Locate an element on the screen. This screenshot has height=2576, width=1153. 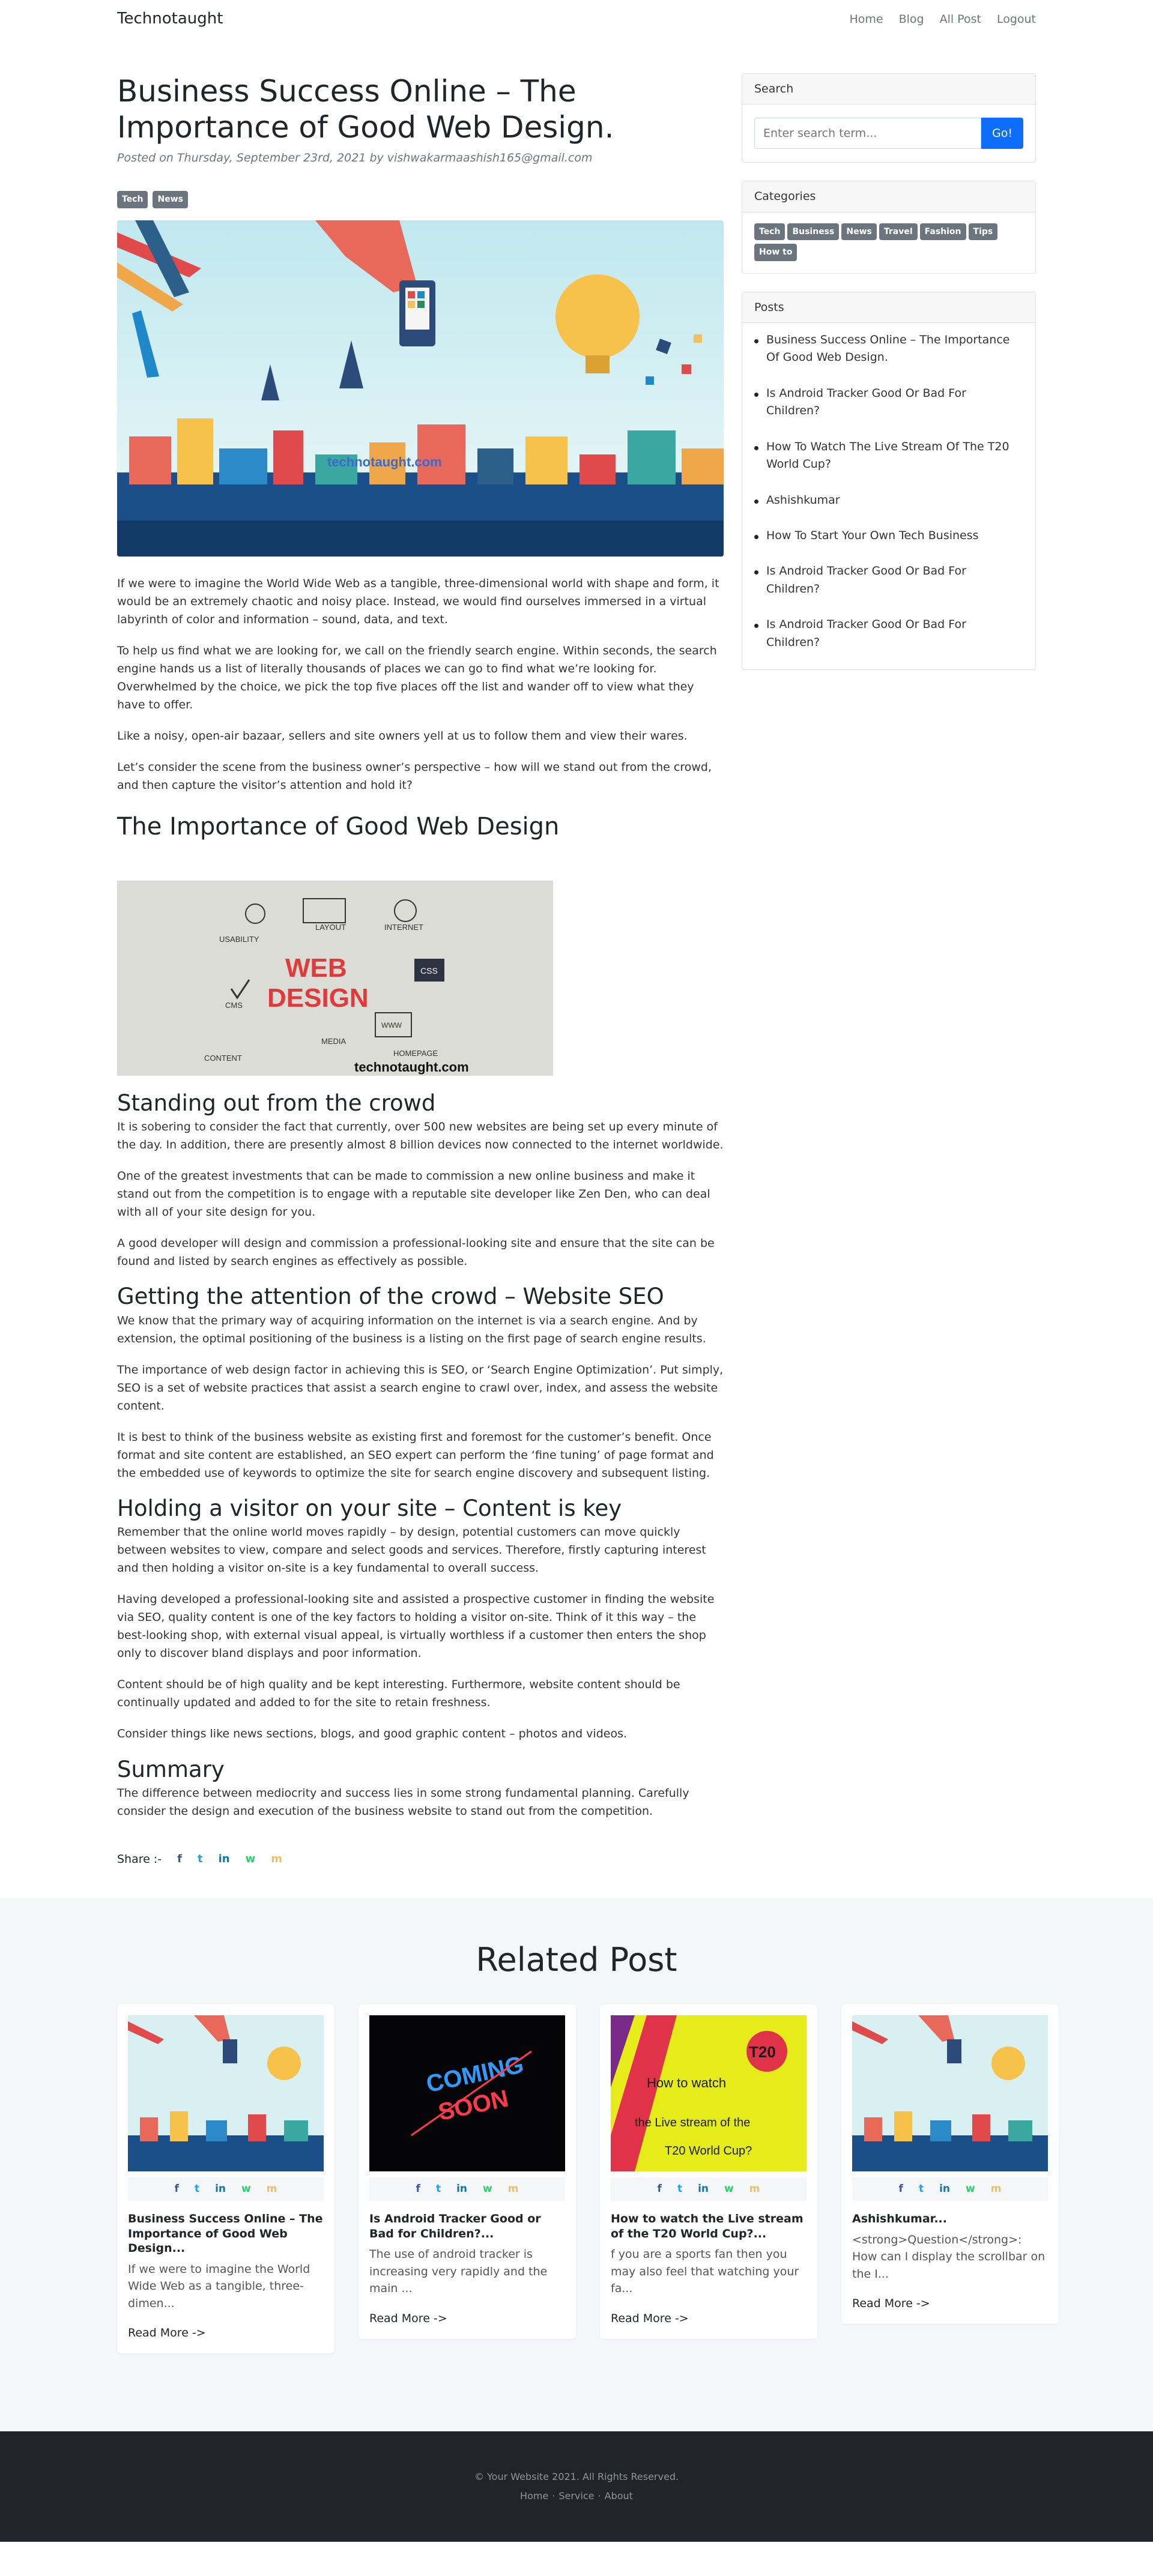
footer-link-home: Home is located at coordinates (534, 2496).